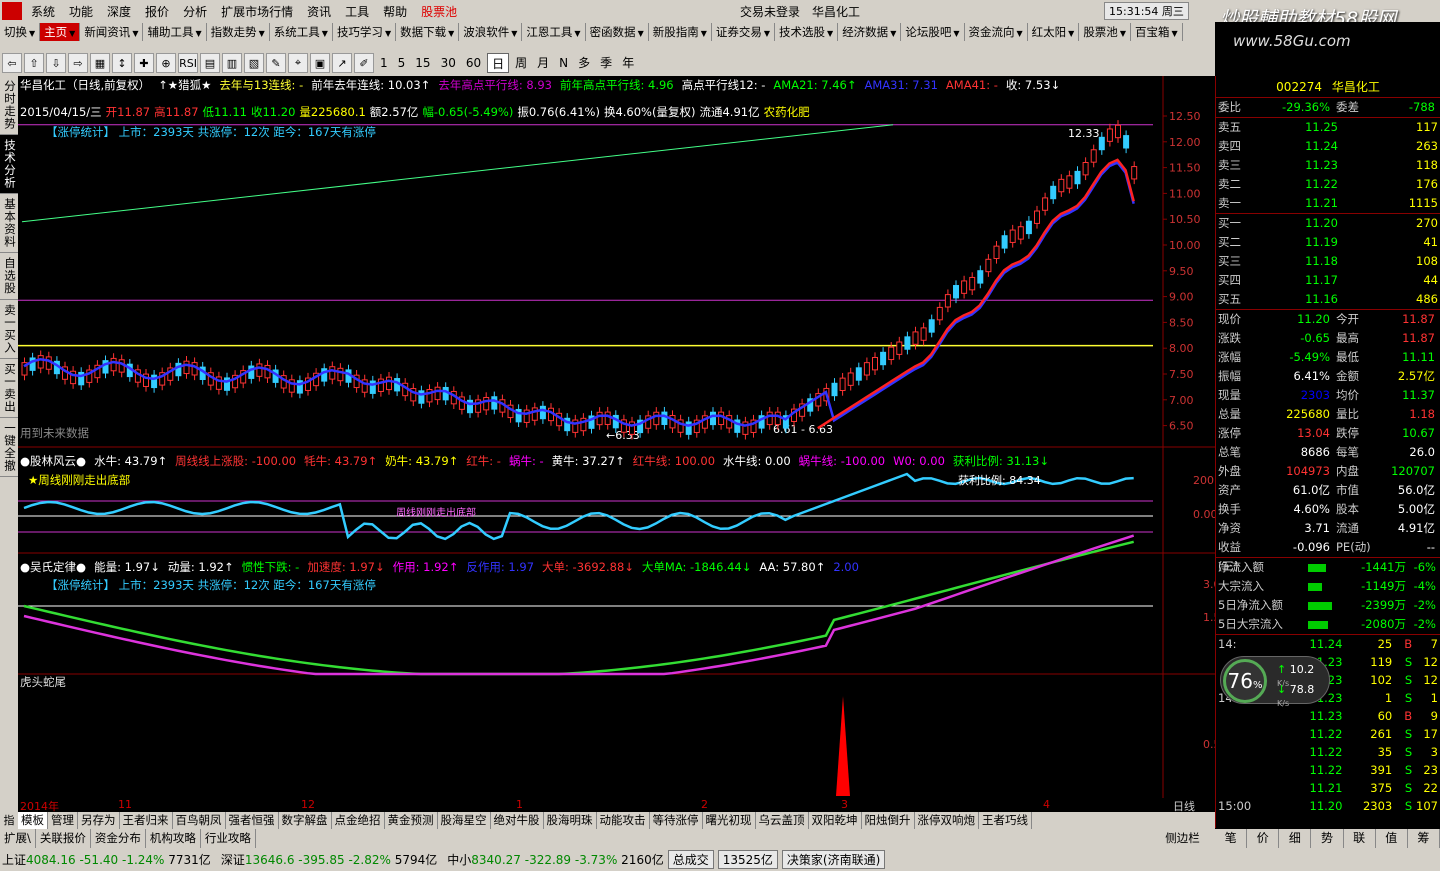 Image resolution: width=1440 pixels, height=871 pixels. What do you see at coordinates (301, 32) in the screenshot?
I see `tab-5: 系统工具 ▼` at bounding box center [301, 32].